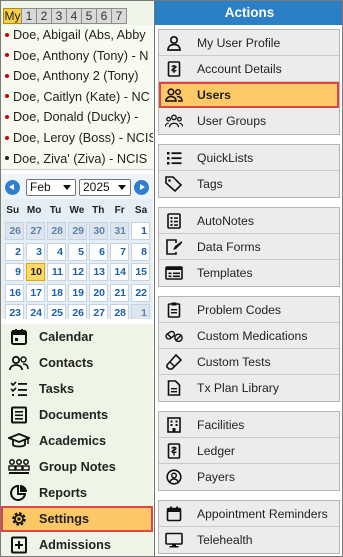 Image resolution: width=343 pixels, height=557 pixels. What do you see at coordinates (174, 540) in the screenshot?
I see `telehealth-icon` at bounding box center [174, 540].